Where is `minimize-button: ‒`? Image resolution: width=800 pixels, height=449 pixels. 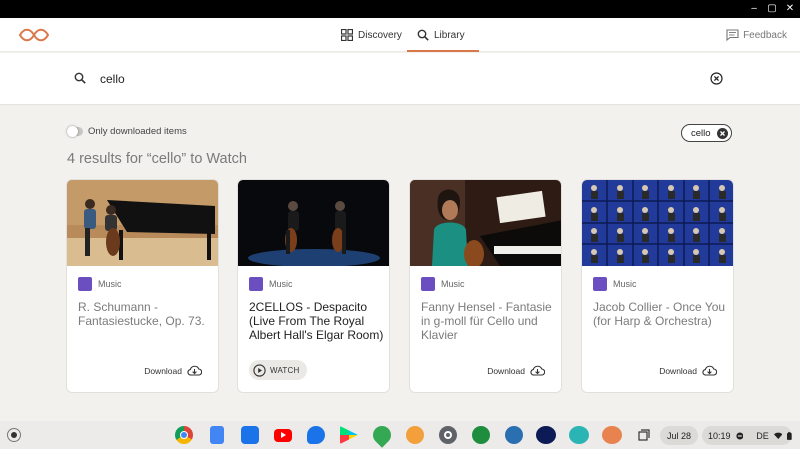
minimize-button: ‒ is located at coordinates (754, 9).